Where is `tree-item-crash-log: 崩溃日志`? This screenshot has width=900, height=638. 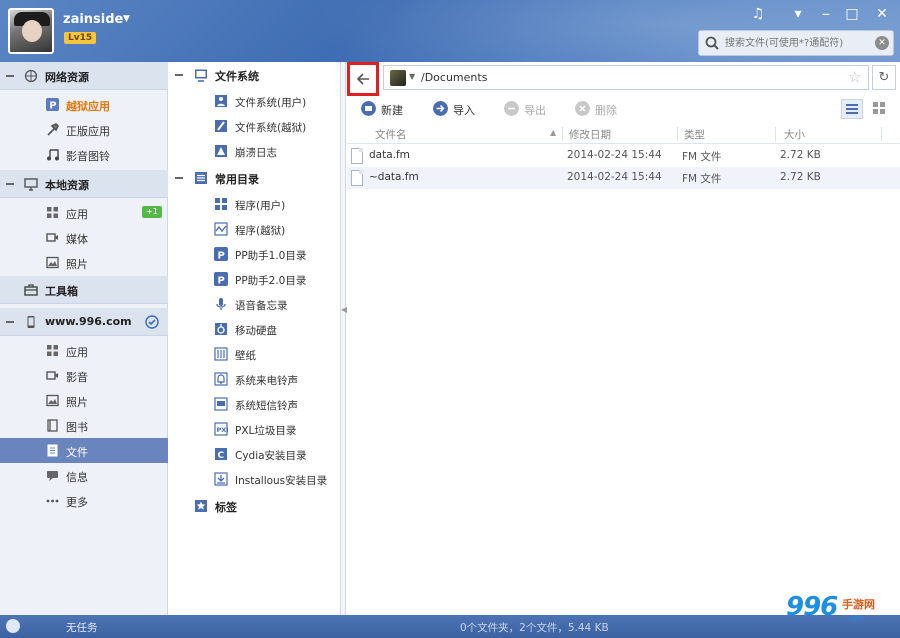
tree-item-crash-log: 崩溃日志 is located at coordinates (255, 151).